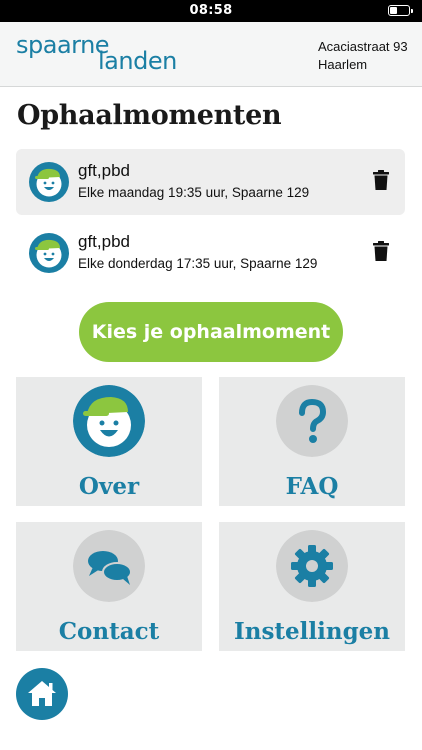 The height and width of the screenshot is (750, 422). I want to click on home-icon, so click(42, 693).